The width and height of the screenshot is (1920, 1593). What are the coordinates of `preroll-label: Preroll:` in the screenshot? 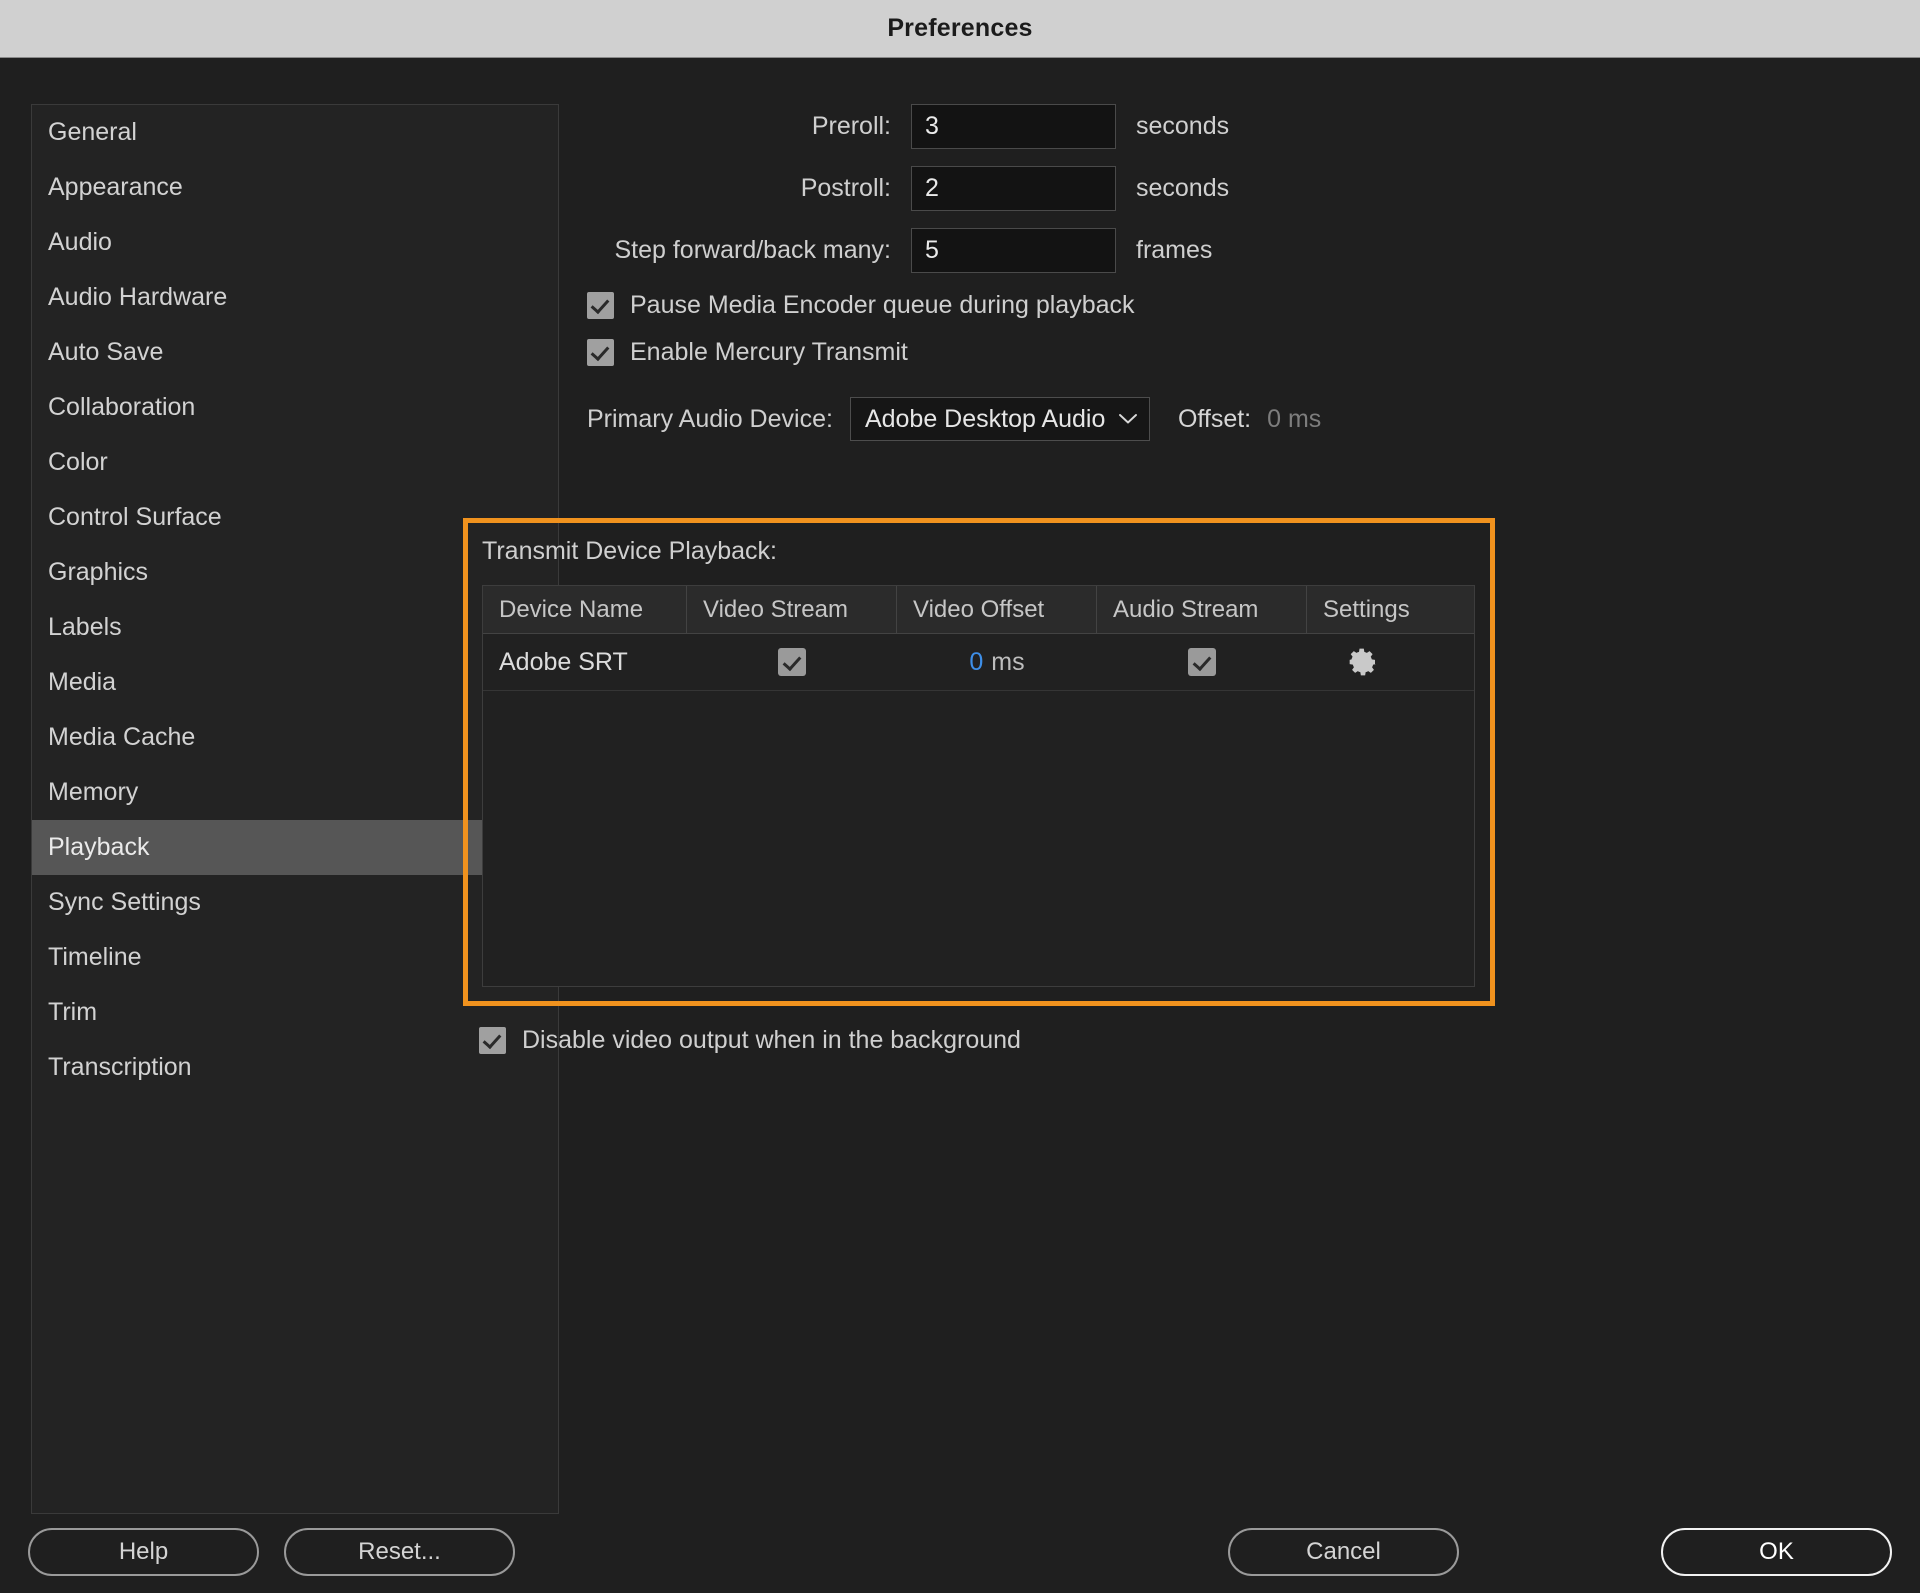 It's located at (851, 126).